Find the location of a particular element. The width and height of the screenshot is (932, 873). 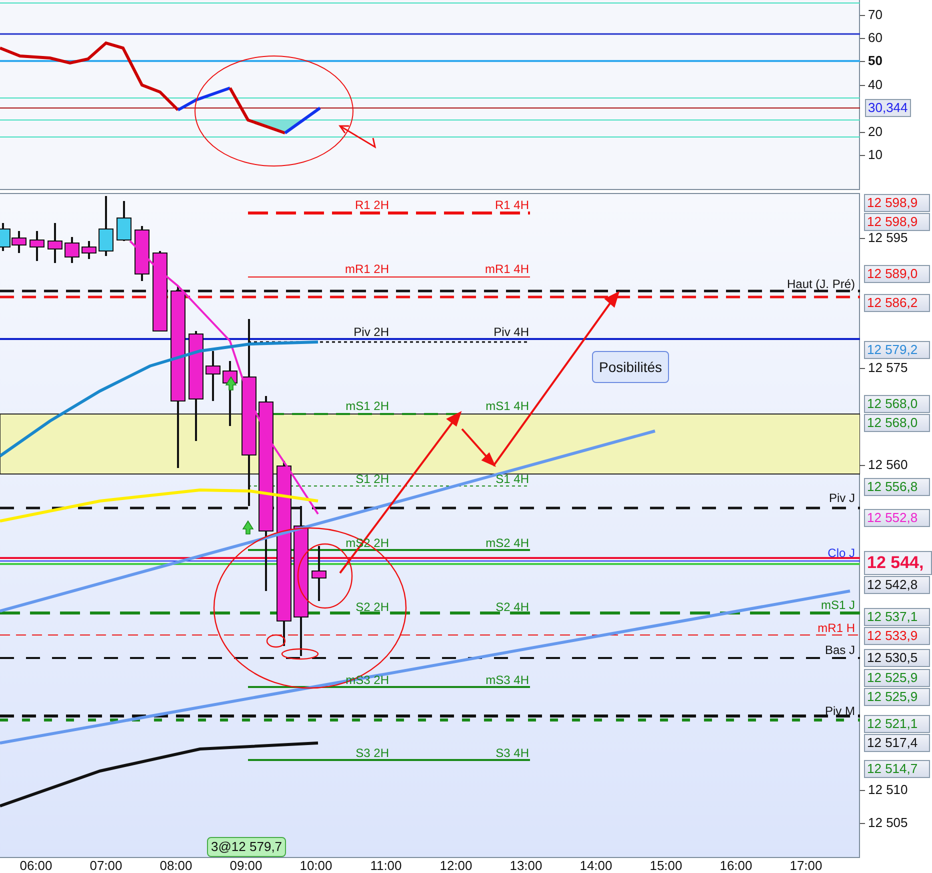

level-label: S1 2H is located at coordinates (372, 479).